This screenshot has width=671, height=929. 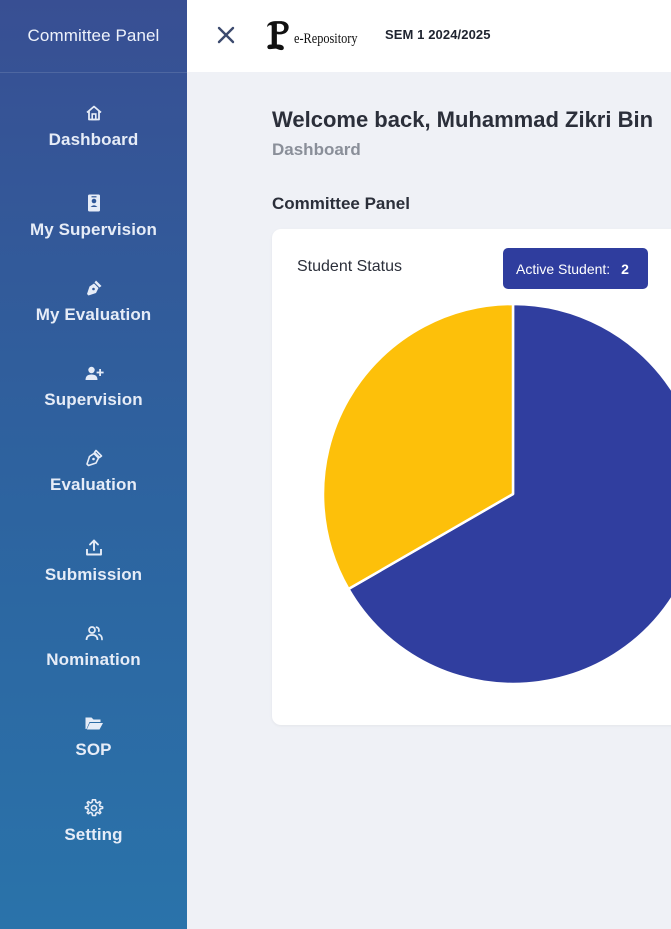 I want to click on sidebar-item-my-supervision: My Supervision, so click(x=93, y=216).